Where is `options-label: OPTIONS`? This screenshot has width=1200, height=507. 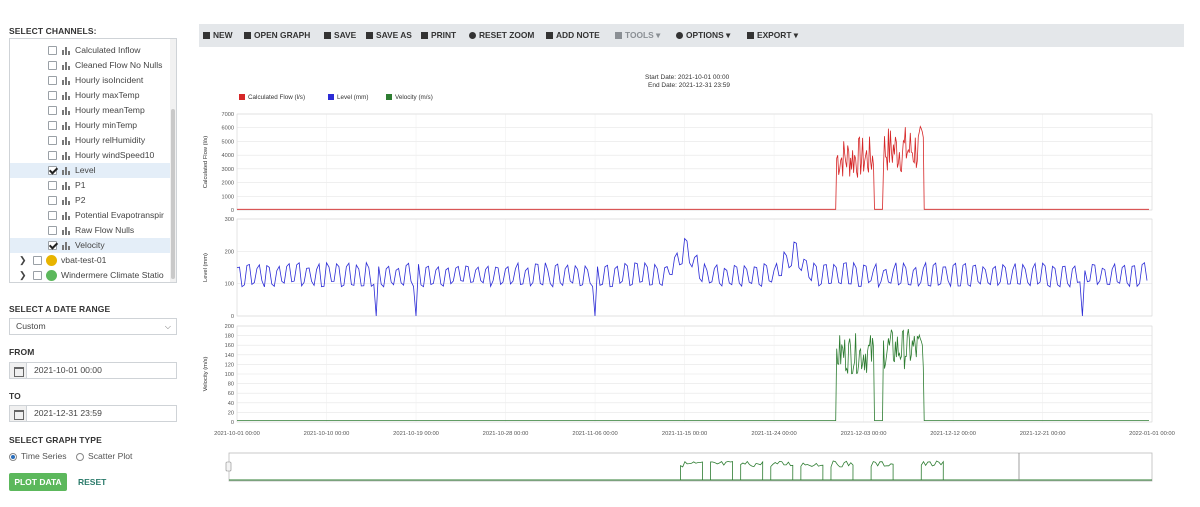 options-label: OPTIONS is located at coordinates (705, 35).